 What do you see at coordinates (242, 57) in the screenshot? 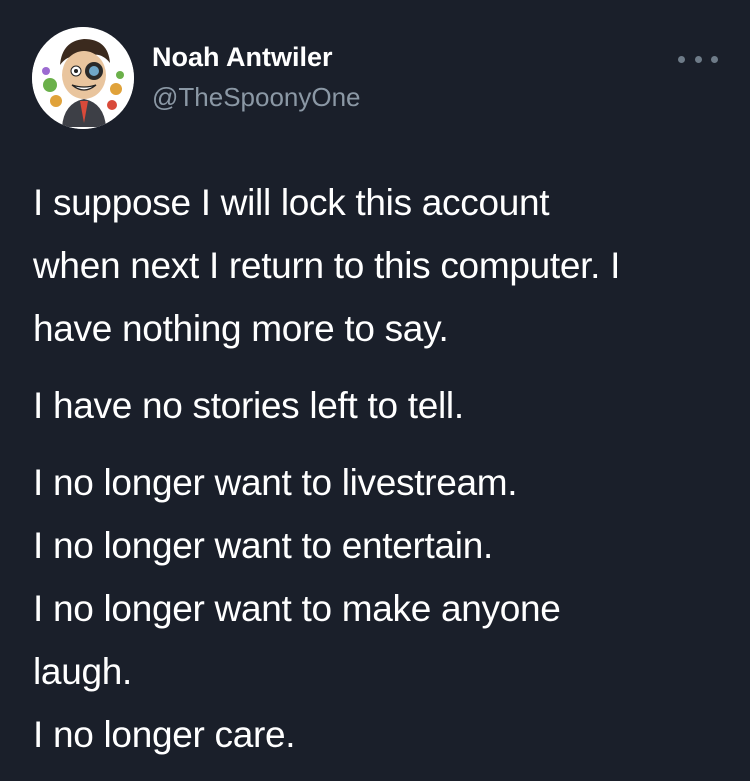
I see `author-display-name: Noah Antwiler` at bounding box center [242, 57].